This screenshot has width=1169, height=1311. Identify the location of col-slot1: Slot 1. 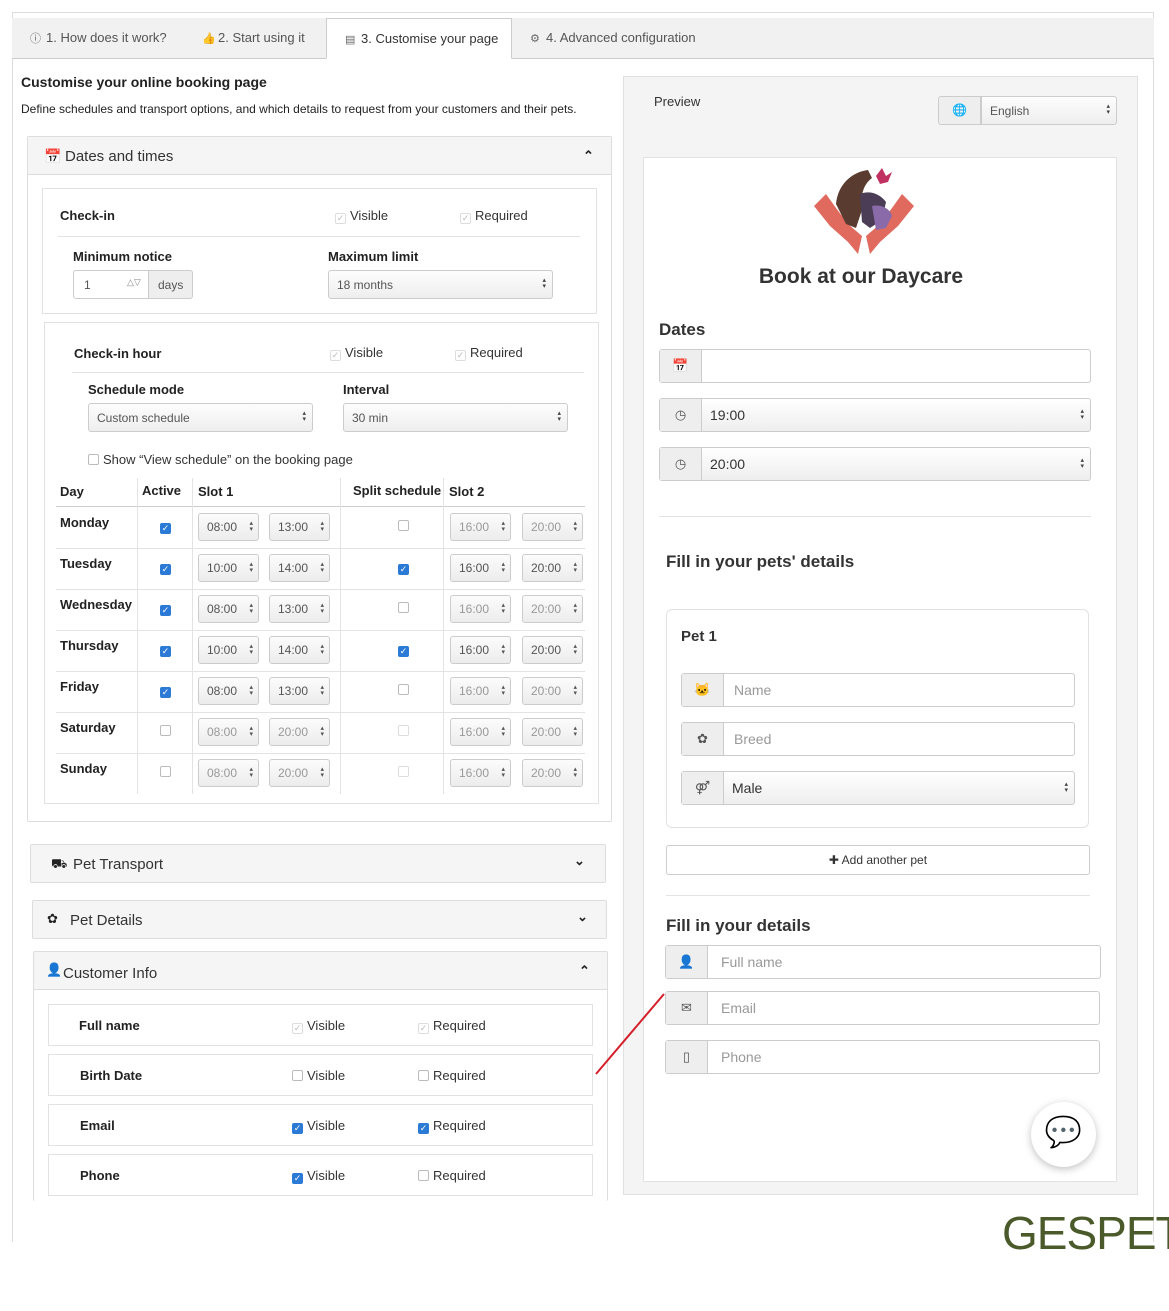
(216, 491).